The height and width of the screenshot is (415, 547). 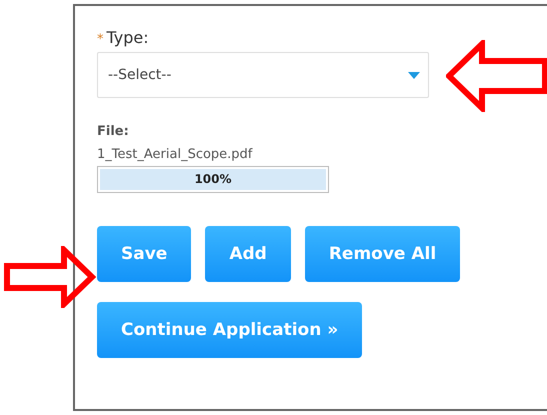 What do you see at coordinates (100, 39) in the screenshot?
I see `required-mark: *` at bounding box center [100, 39].